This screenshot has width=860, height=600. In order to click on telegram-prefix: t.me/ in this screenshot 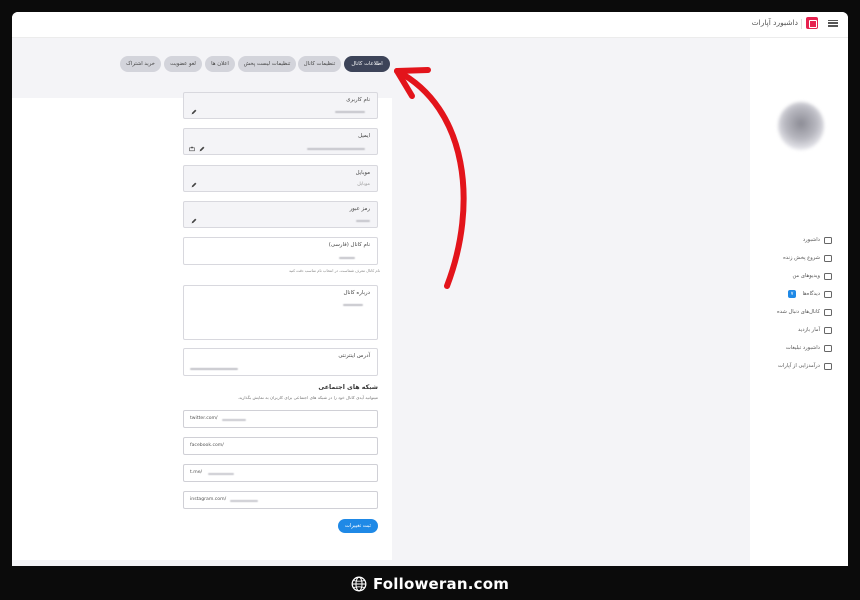, I will do `click(196, 472)`.